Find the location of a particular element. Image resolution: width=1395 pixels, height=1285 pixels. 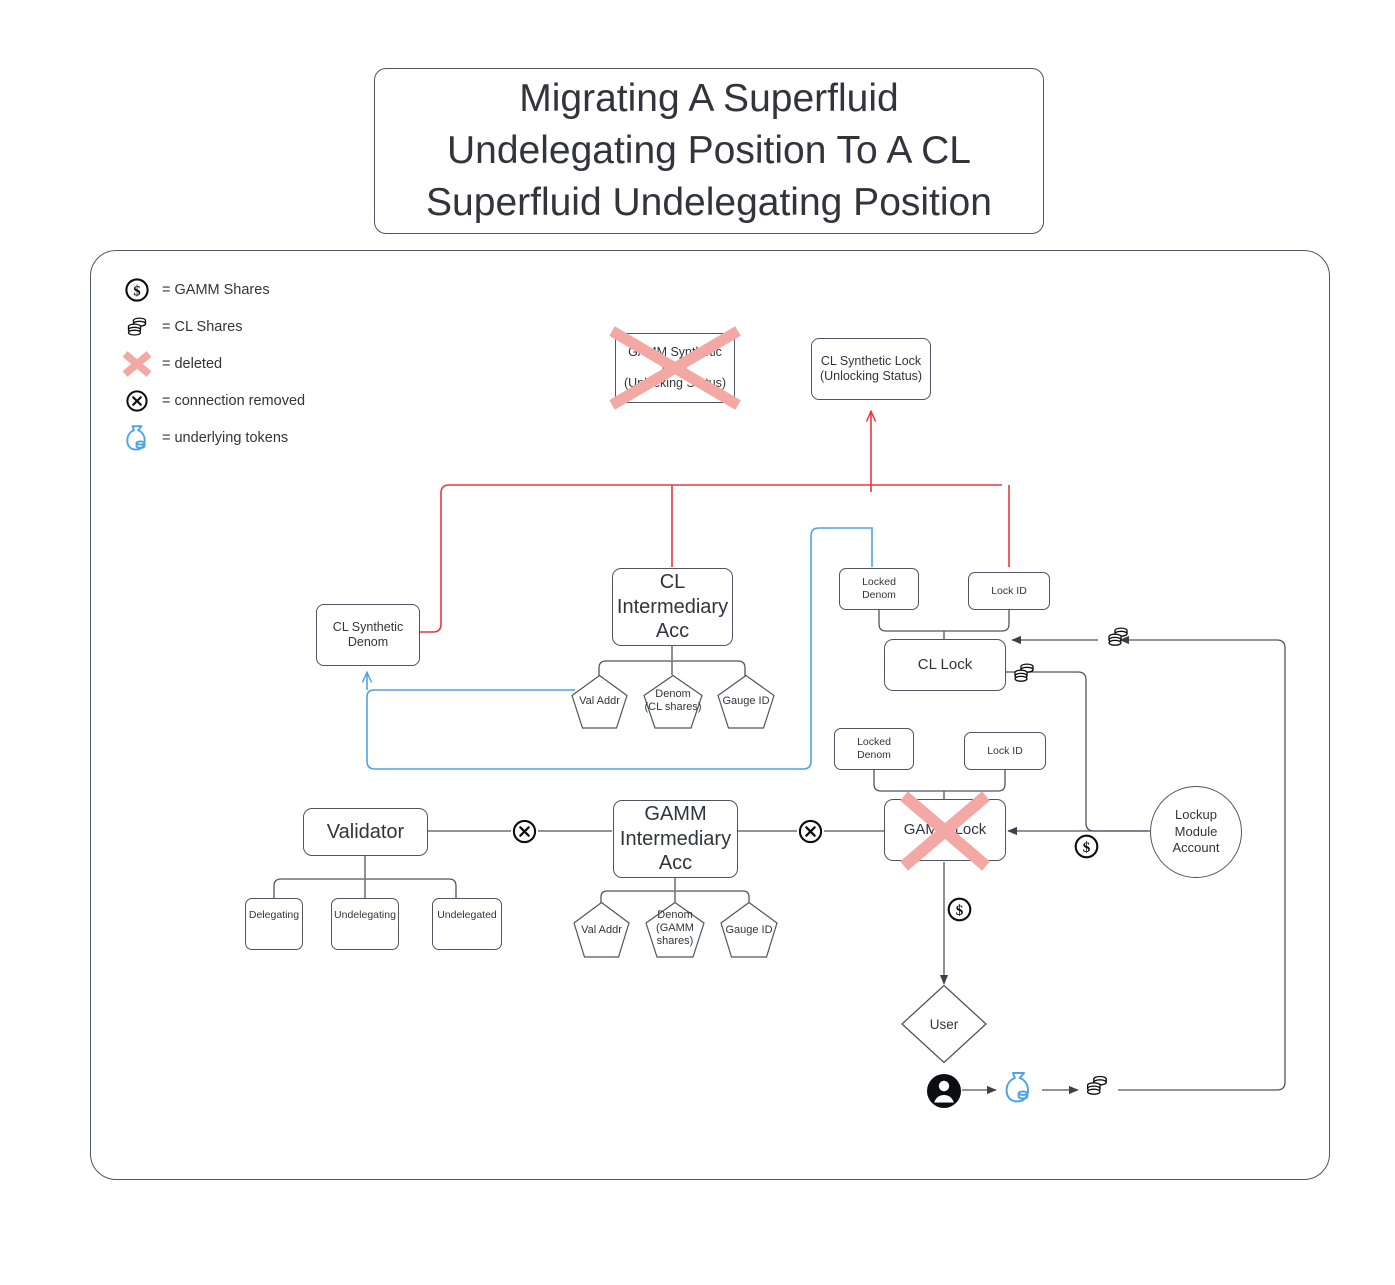

node-label: CL Synthetic Lock (Unlocking Status) is located at coordinates (871, 368).